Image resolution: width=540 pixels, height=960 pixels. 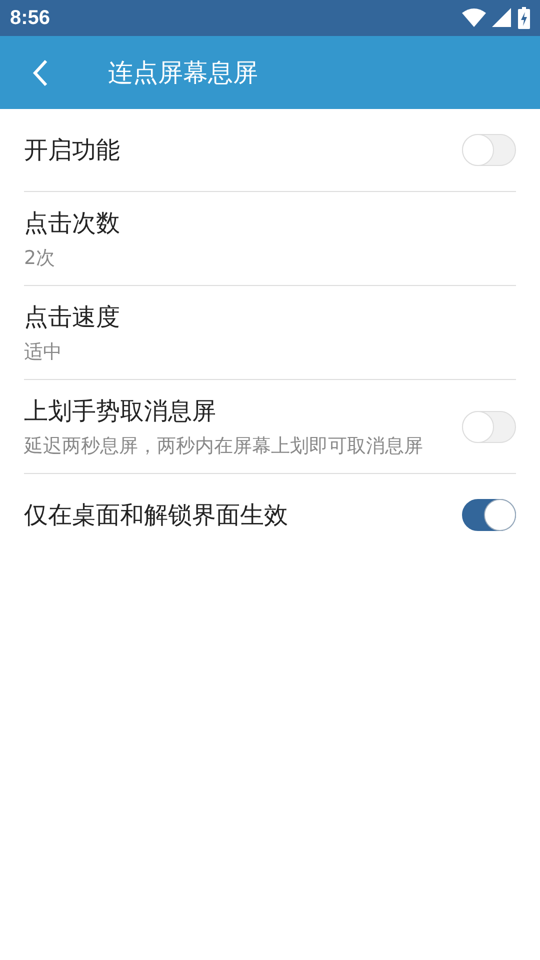 I want to click on screen-title: 连点屏幕息屏, so click(x=183, y=73).